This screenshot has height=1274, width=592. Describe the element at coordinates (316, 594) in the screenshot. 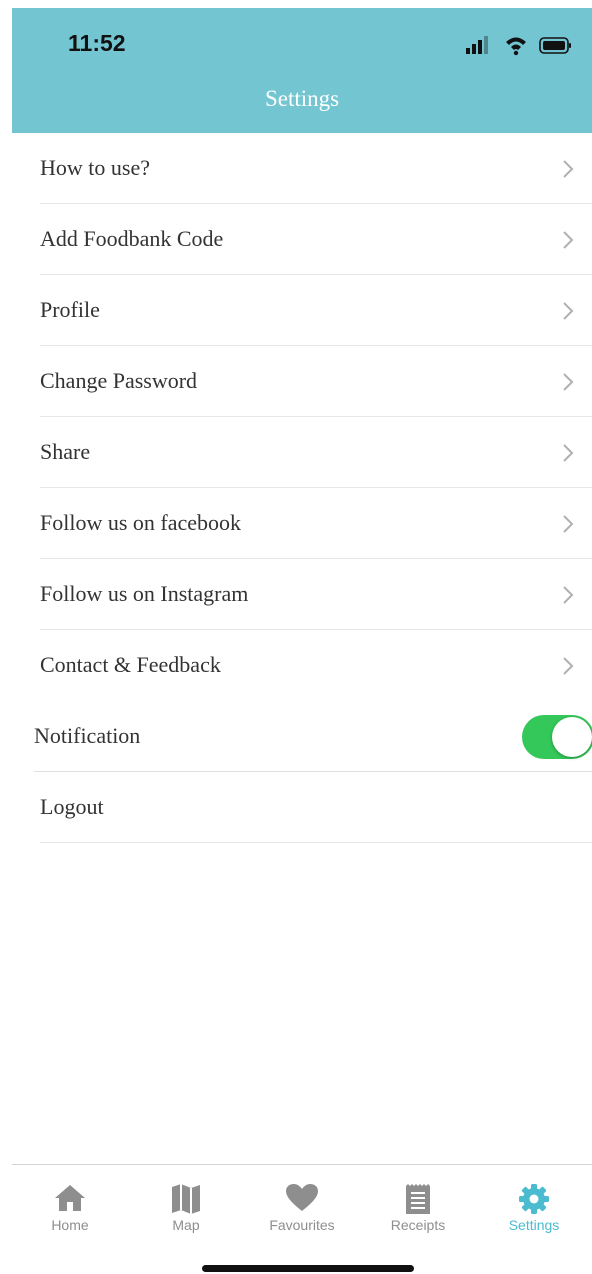

I see `settings-item-instagram: Follow us on Instagram` at that location.